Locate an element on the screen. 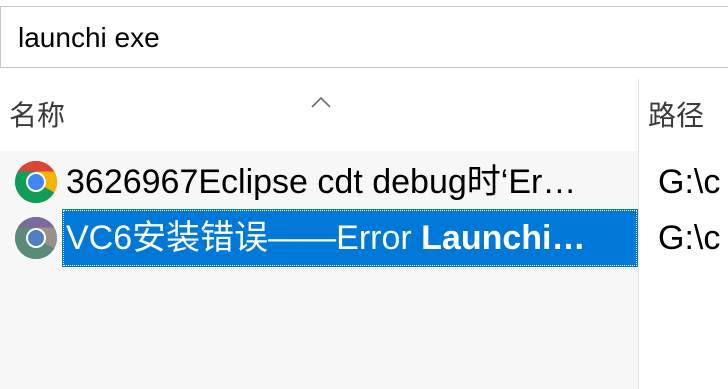 The image size is (728, 389). list-item: 3626967Eclipse cdt debug时‘Er… G:\c is located at coordinates (364, 182).